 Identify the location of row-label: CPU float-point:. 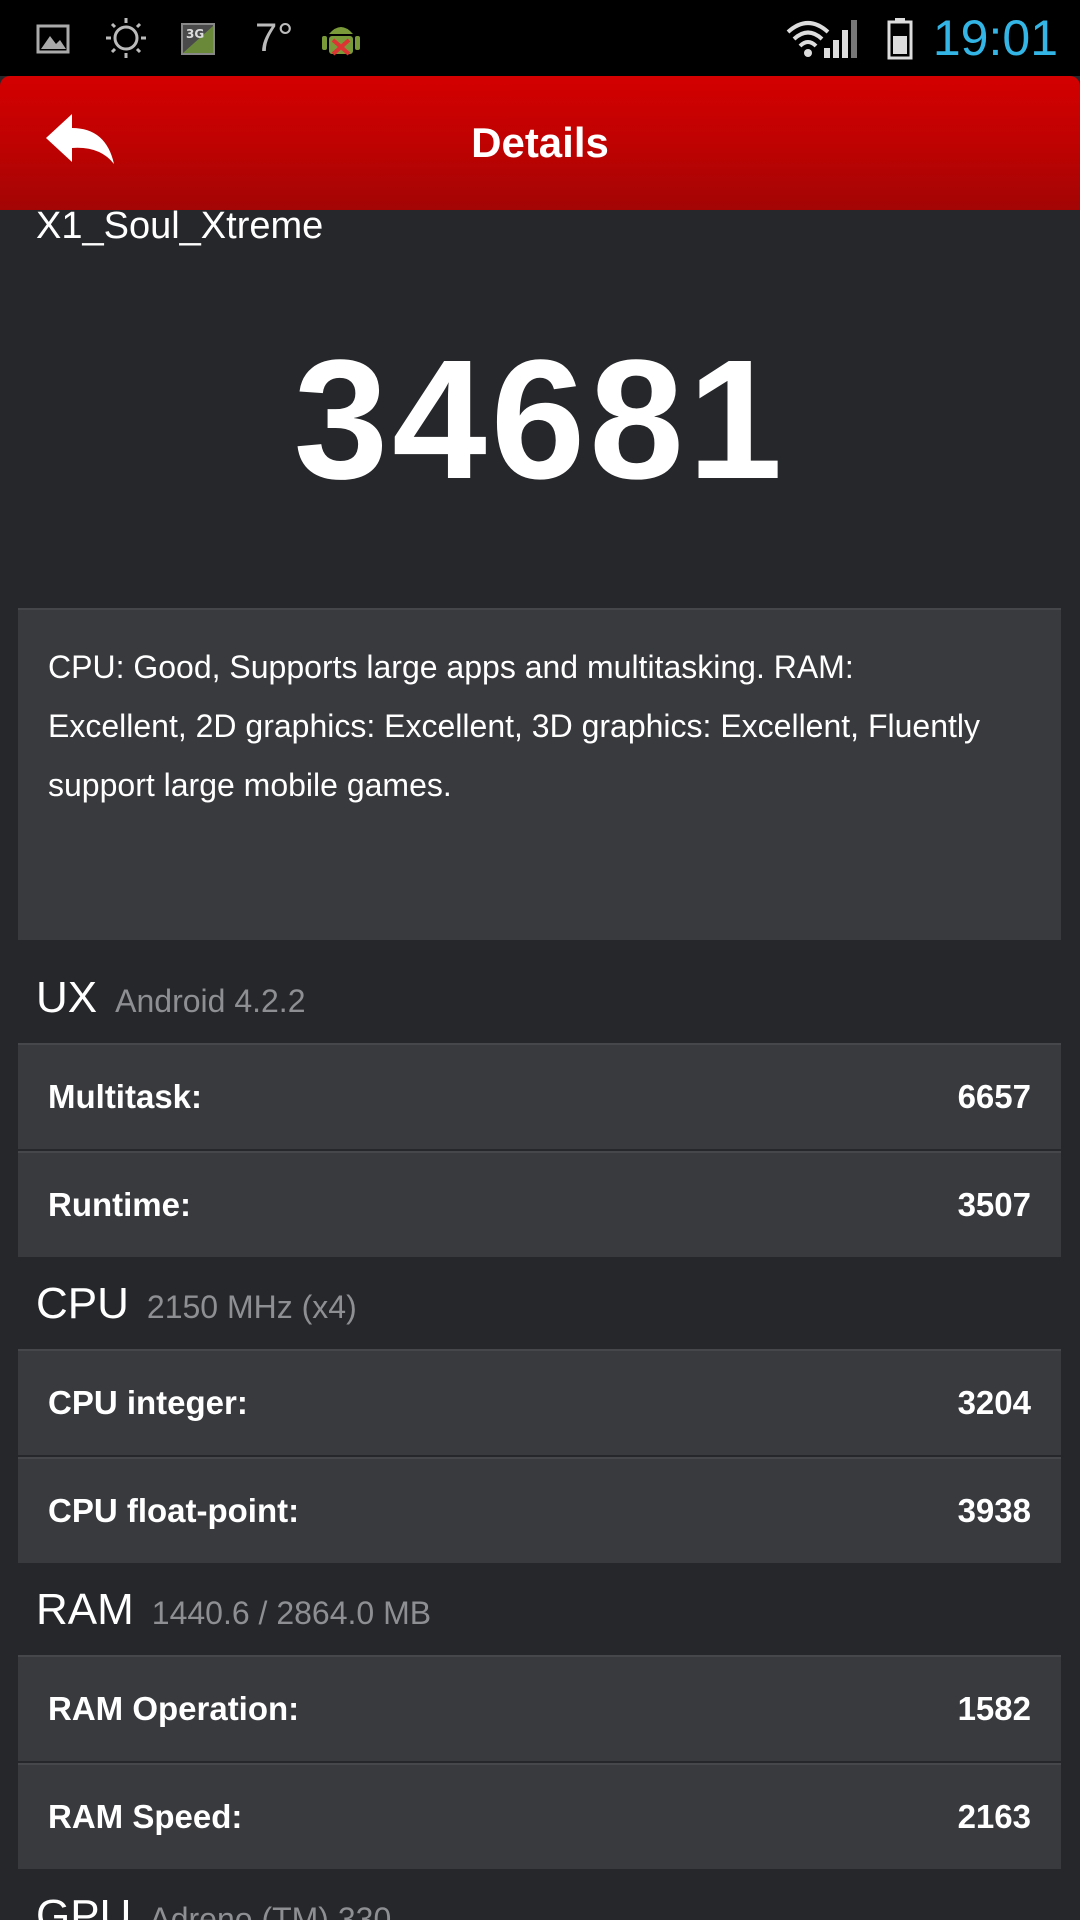
(174, 1510).